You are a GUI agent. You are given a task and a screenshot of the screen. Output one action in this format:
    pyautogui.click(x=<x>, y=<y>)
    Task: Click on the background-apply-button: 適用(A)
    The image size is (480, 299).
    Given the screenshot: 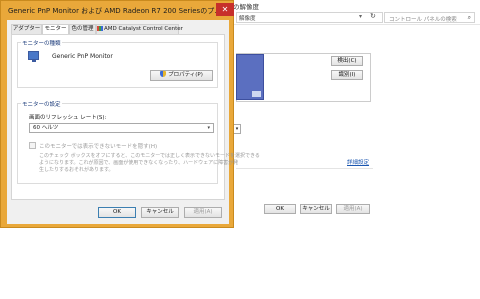 What is the action you would take?
    pyautogui.click(x=353, y=209)
    